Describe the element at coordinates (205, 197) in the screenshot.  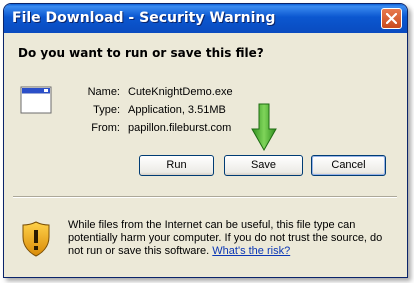
I see `divider` at that location.